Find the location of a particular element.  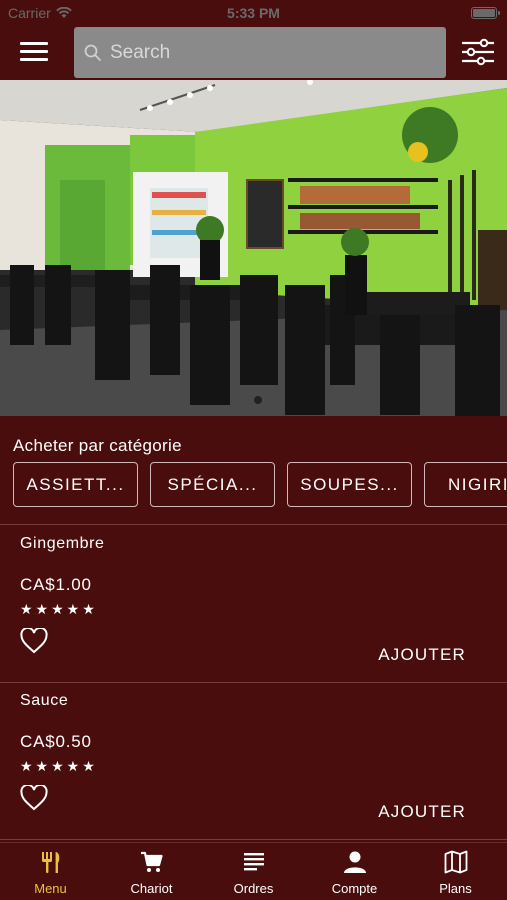

product-price: CA$0.50 is located at coordinates (56, 741).